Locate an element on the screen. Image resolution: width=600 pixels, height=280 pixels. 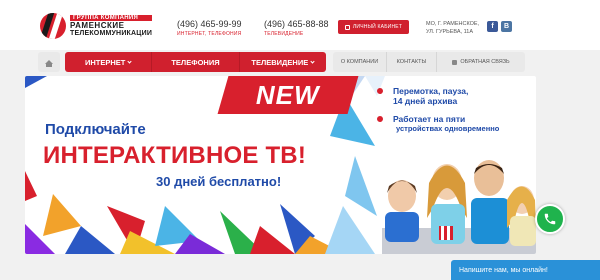
new-badge: NEW is located at coordinates (288, 95).